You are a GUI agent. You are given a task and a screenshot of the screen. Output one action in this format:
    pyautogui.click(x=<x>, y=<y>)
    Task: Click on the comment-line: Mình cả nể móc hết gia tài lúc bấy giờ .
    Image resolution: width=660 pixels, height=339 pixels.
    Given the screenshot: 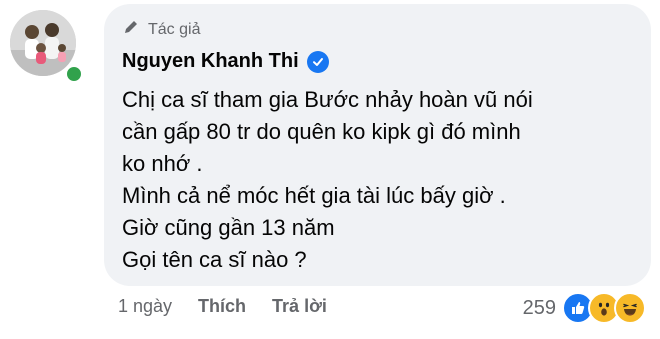 What is the action you would take?
    pyautogui.click(x=314, y=195)
    